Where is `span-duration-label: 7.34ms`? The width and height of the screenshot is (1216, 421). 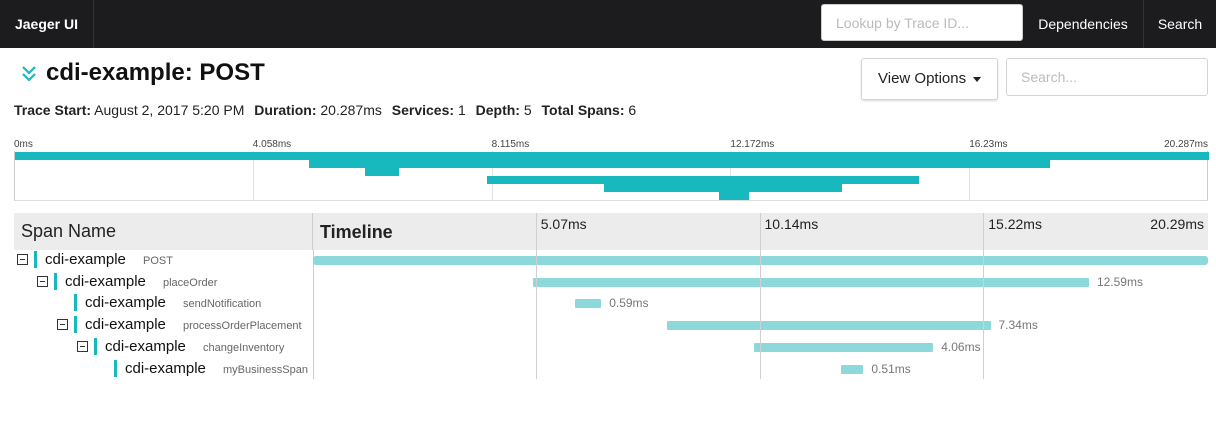
span-duration-label: 7.34ms is located at coordinates (1018, 325).